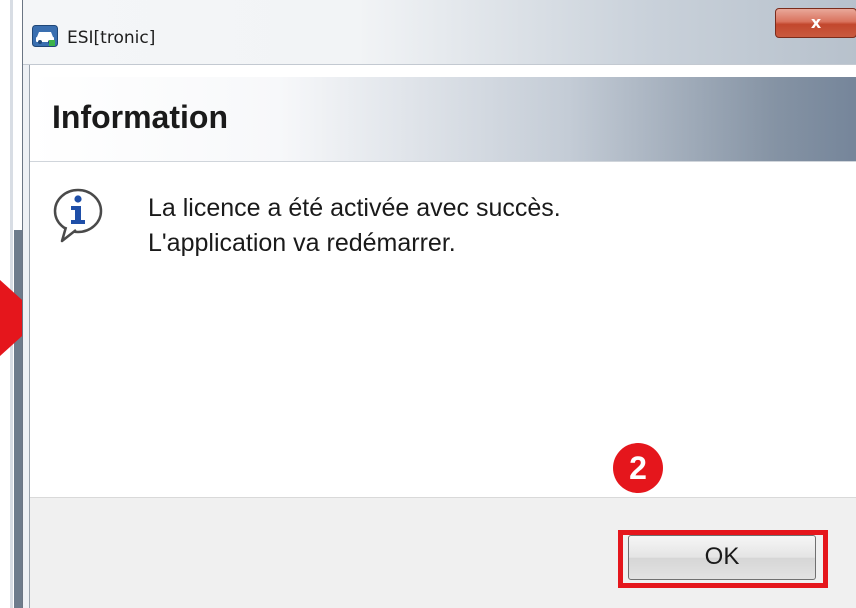 The height and width of the screenshot is (608, 856). I want to click on esitronic-car-icon, so click(45, 36).